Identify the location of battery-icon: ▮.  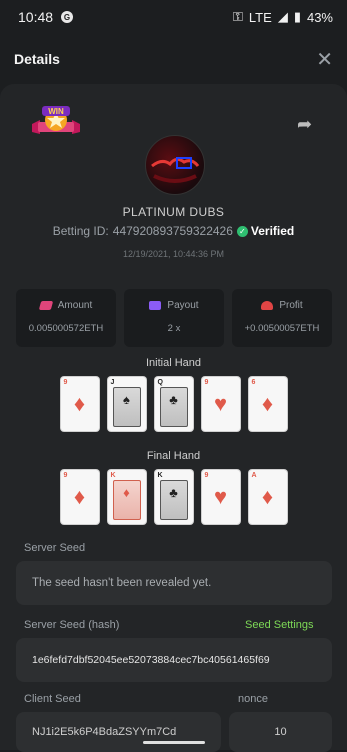
(297, 16).